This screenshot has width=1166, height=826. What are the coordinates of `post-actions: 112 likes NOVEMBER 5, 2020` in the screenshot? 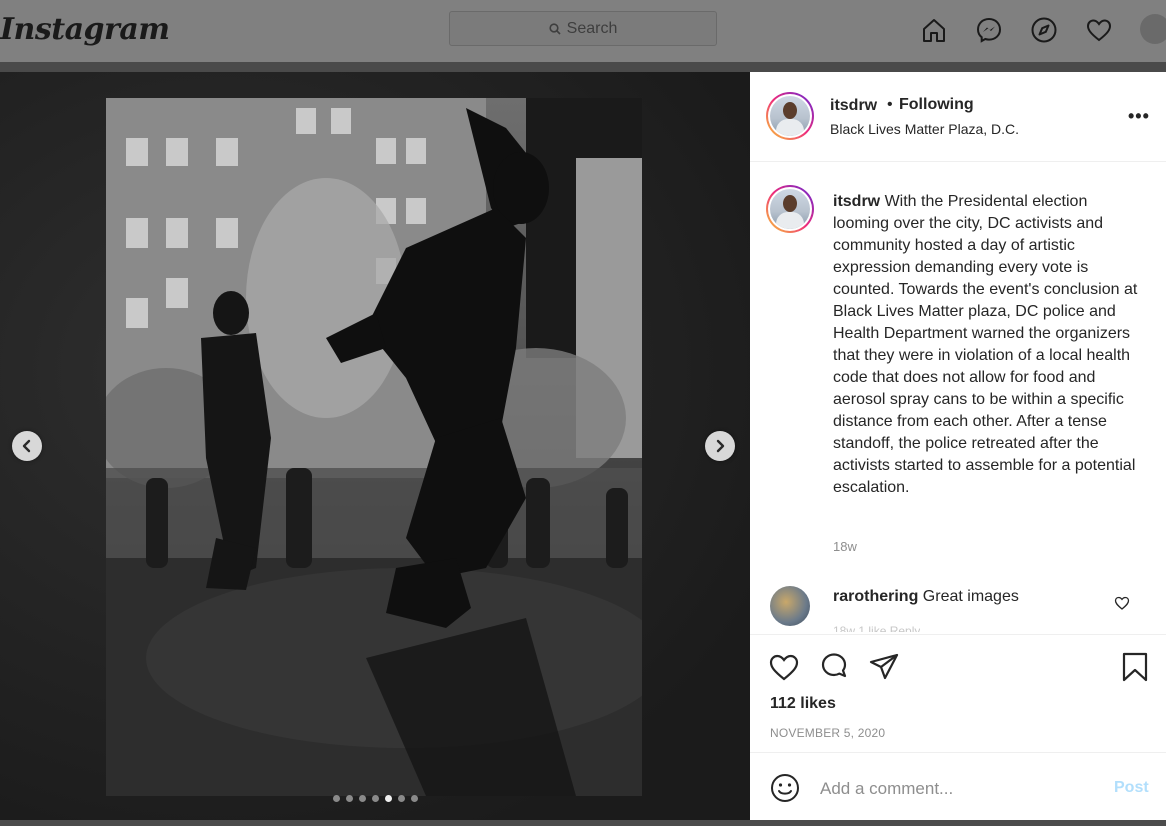 It's located at (958, 693).